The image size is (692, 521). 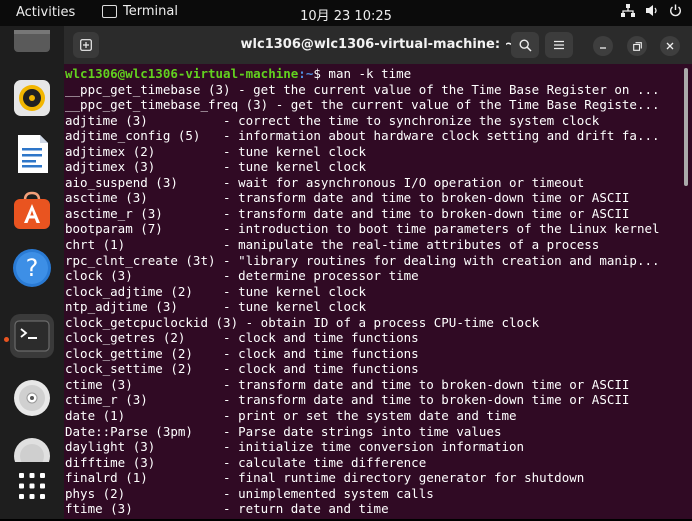 I want to click on clock: 10月 23 10:25, so click(x=346, y=14).